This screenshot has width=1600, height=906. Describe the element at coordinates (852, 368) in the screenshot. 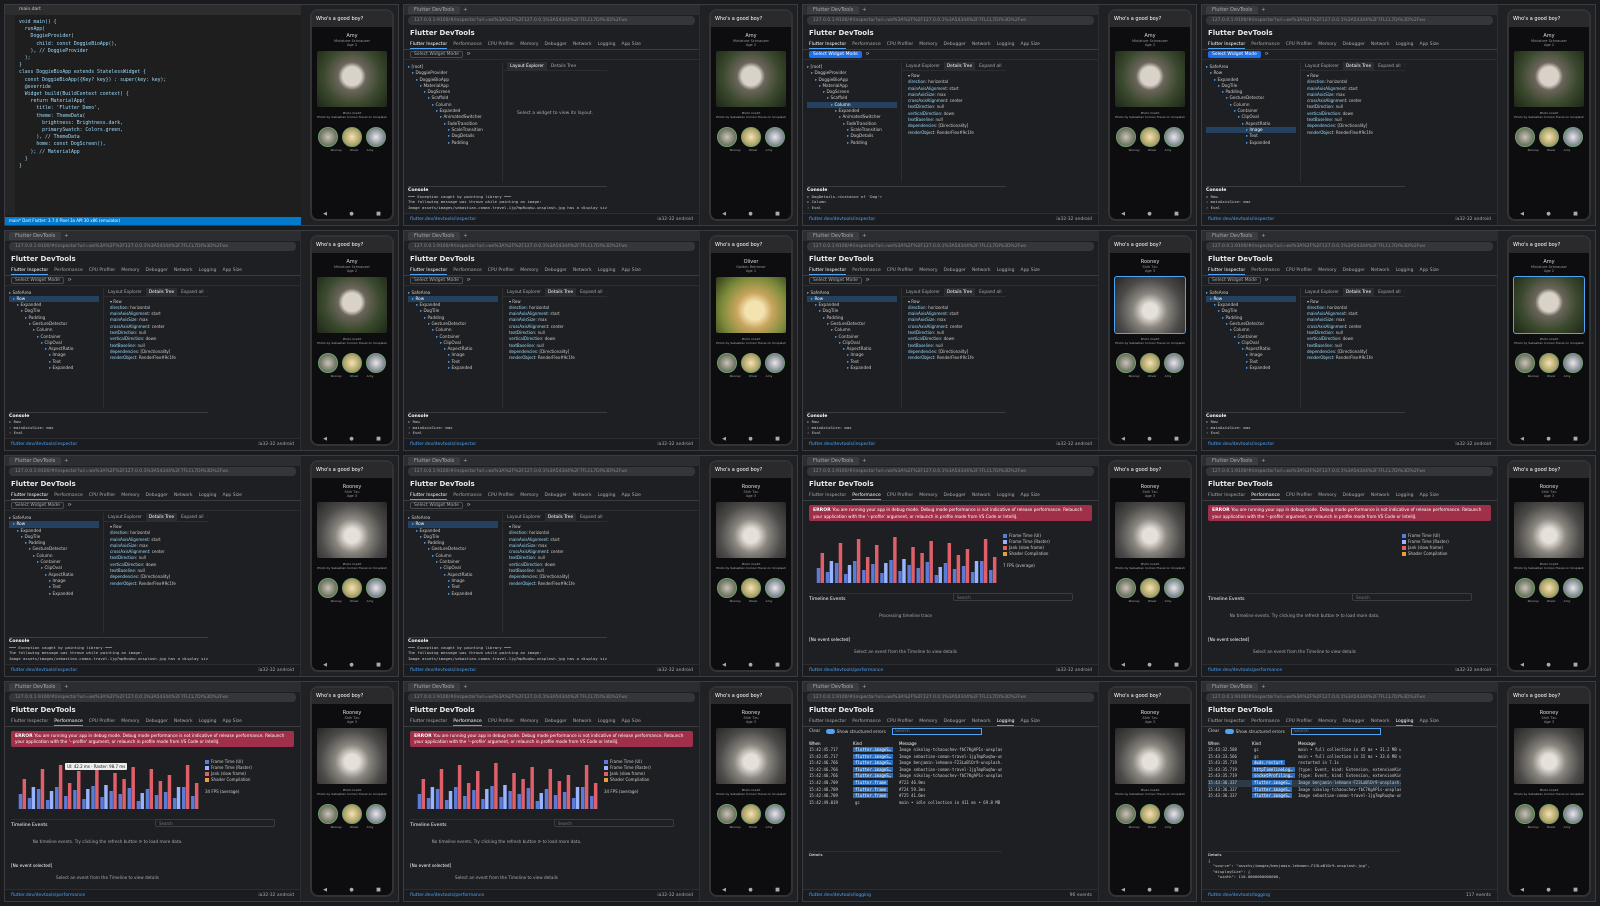

I see `widget-tree-node: Expanded` at that location.